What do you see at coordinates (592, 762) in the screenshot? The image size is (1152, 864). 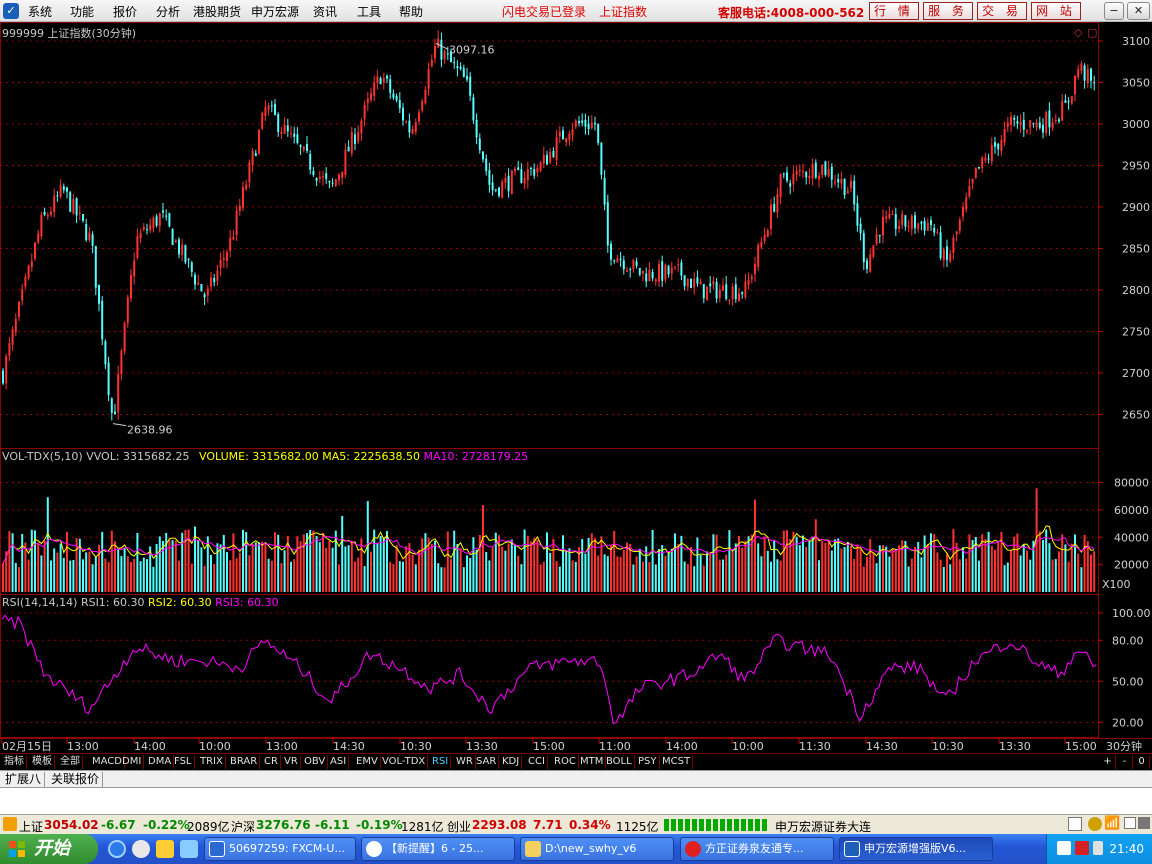 I see `indicator-tab-mtm: MTM` at bounding box center [592, 762].